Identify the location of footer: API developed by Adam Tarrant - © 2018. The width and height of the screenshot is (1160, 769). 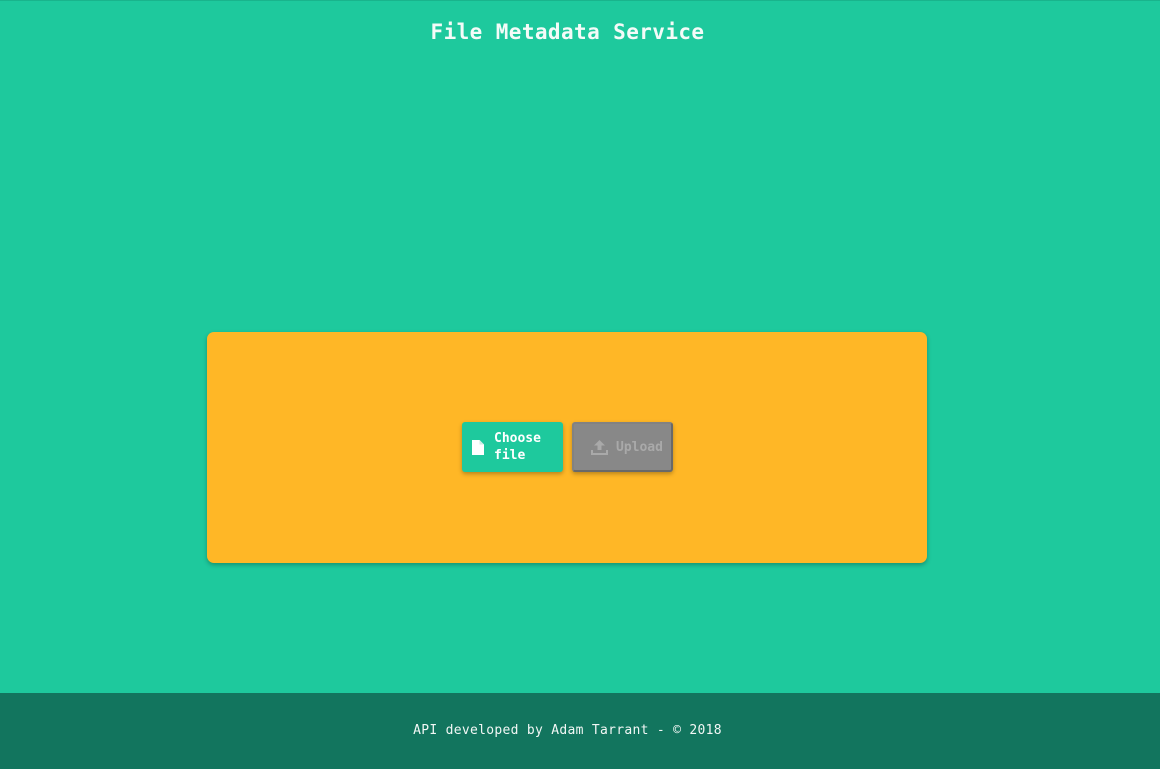
(580, 731).